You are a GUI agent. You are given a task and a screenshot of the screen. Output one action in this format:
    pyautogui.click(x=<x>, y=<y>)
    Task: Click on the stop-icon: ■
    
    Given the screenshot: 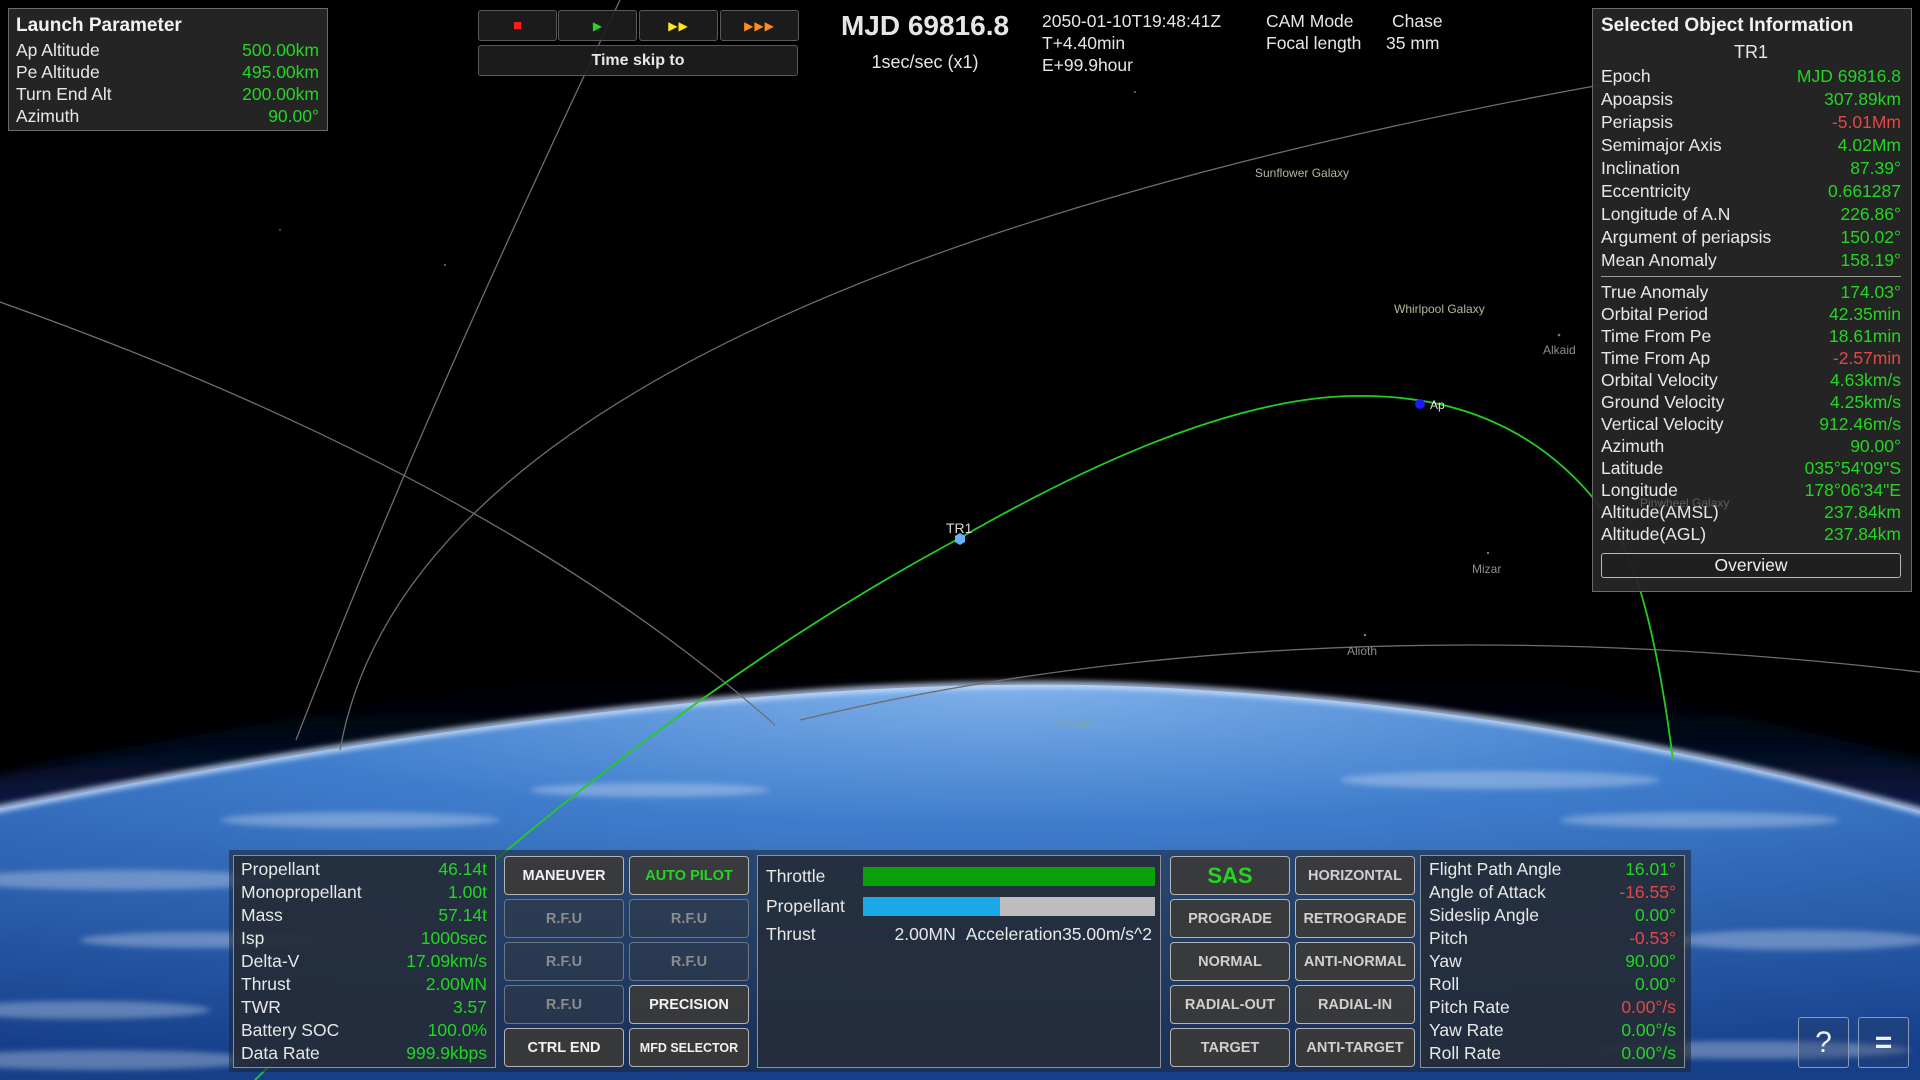 What is the action you would take?
    pyautogui.click(x=517, y=25)
    